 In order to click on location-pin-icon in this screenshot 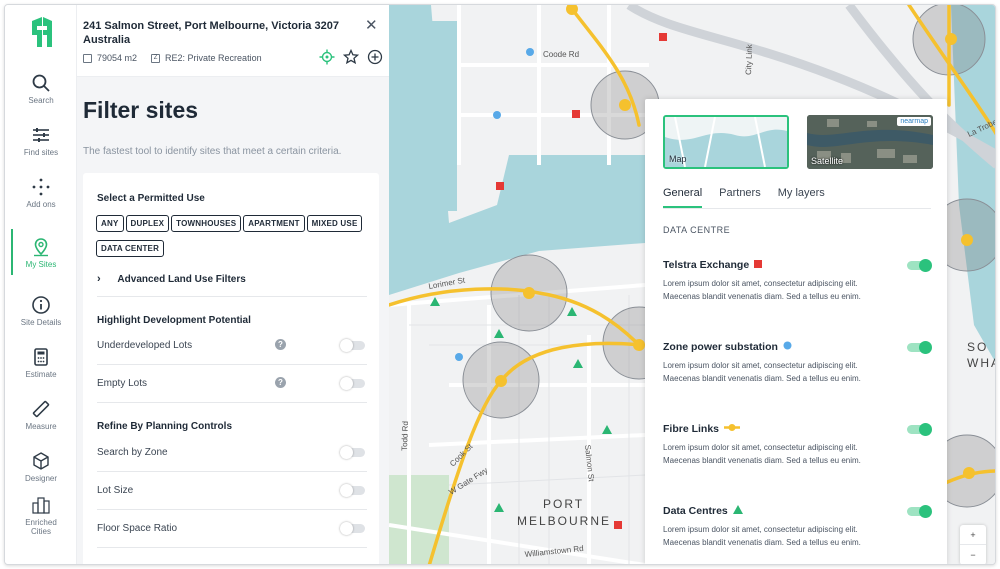, I will do `click(41, 247)`.